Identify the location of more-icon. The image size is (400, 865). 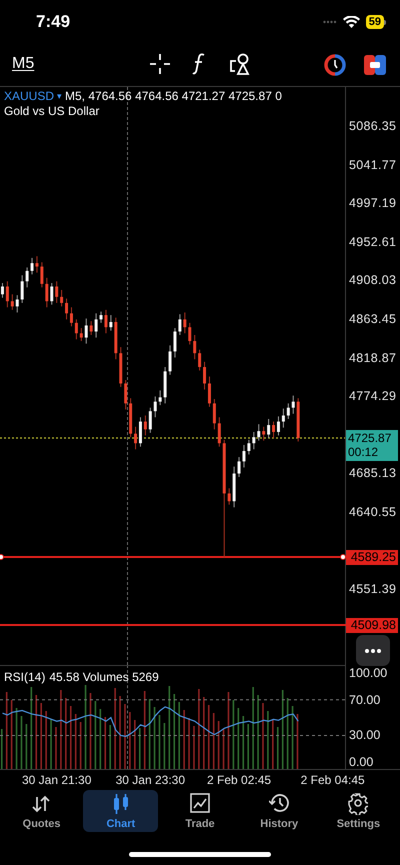
(373, 650).